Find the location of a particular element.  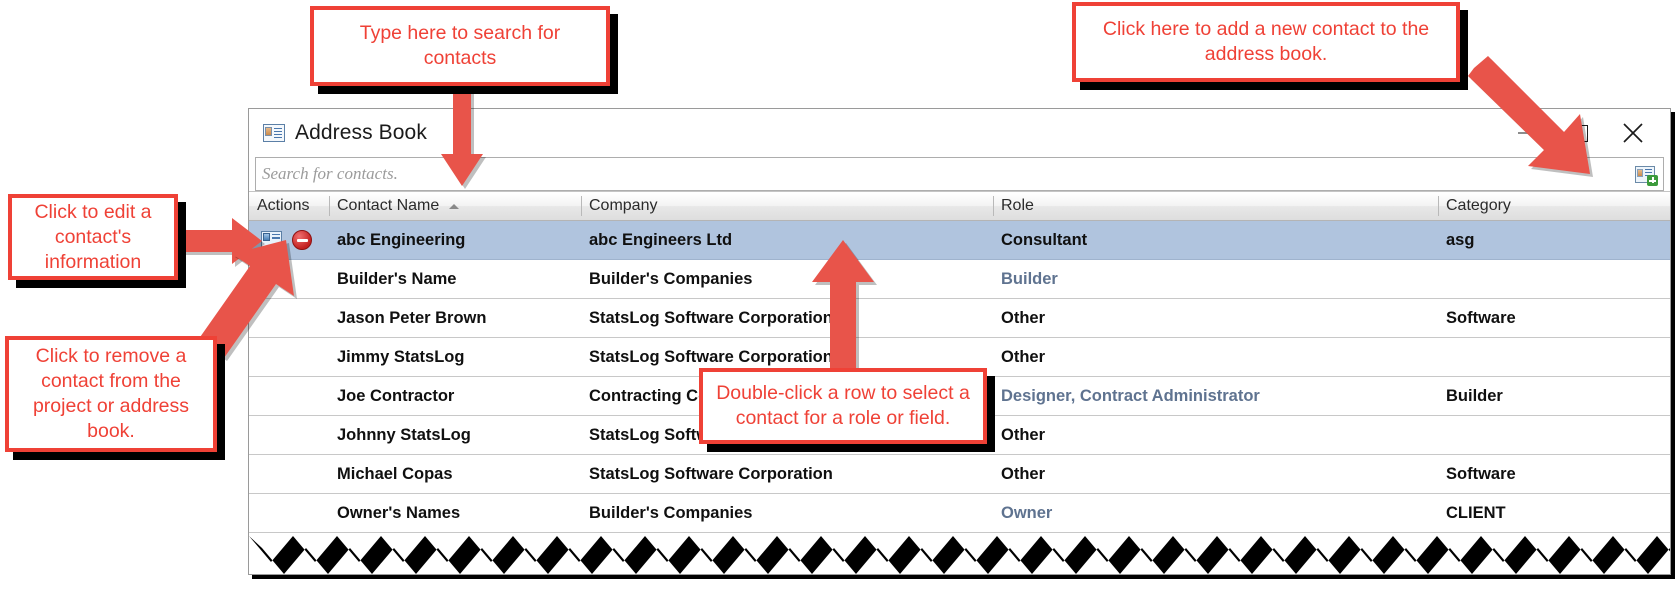

column-header-label: Company is located at coordinates (623, 205).